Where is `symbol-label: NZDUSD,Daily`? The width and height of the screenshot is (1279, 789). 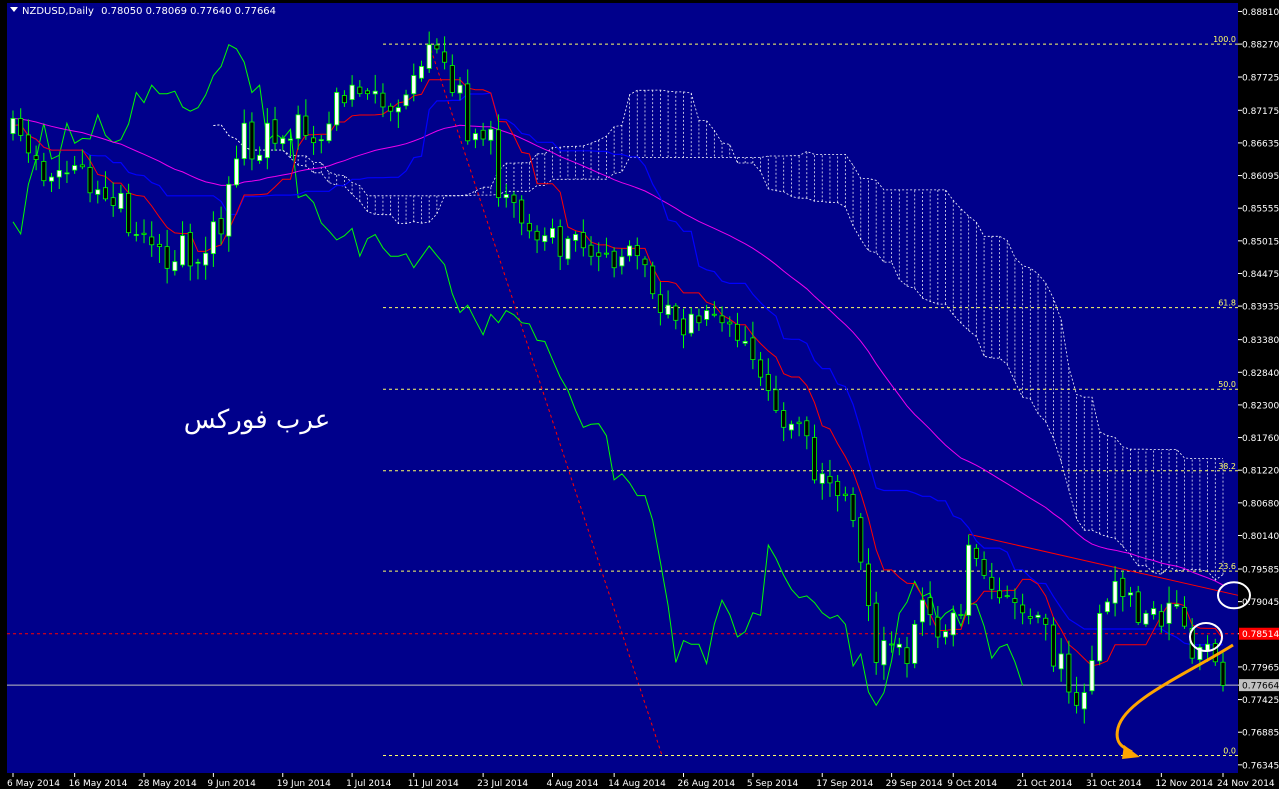 symbol-label: NZDUSD,Daily is located at coordinates (58, 11).